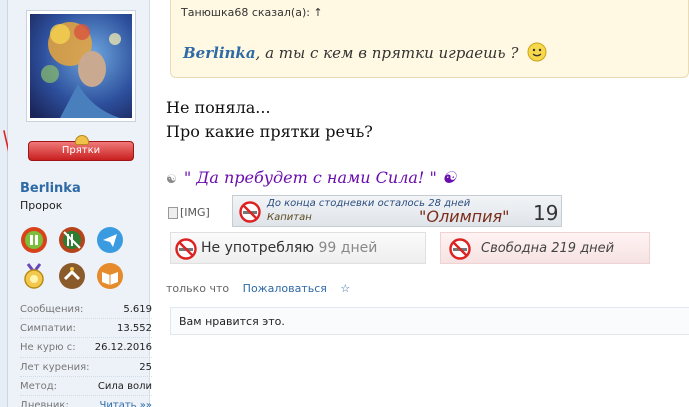 The image size is (689, 407). Describe the element at coordinates (197, 288) in the screenshot. I see `post-time: только что` at that location.